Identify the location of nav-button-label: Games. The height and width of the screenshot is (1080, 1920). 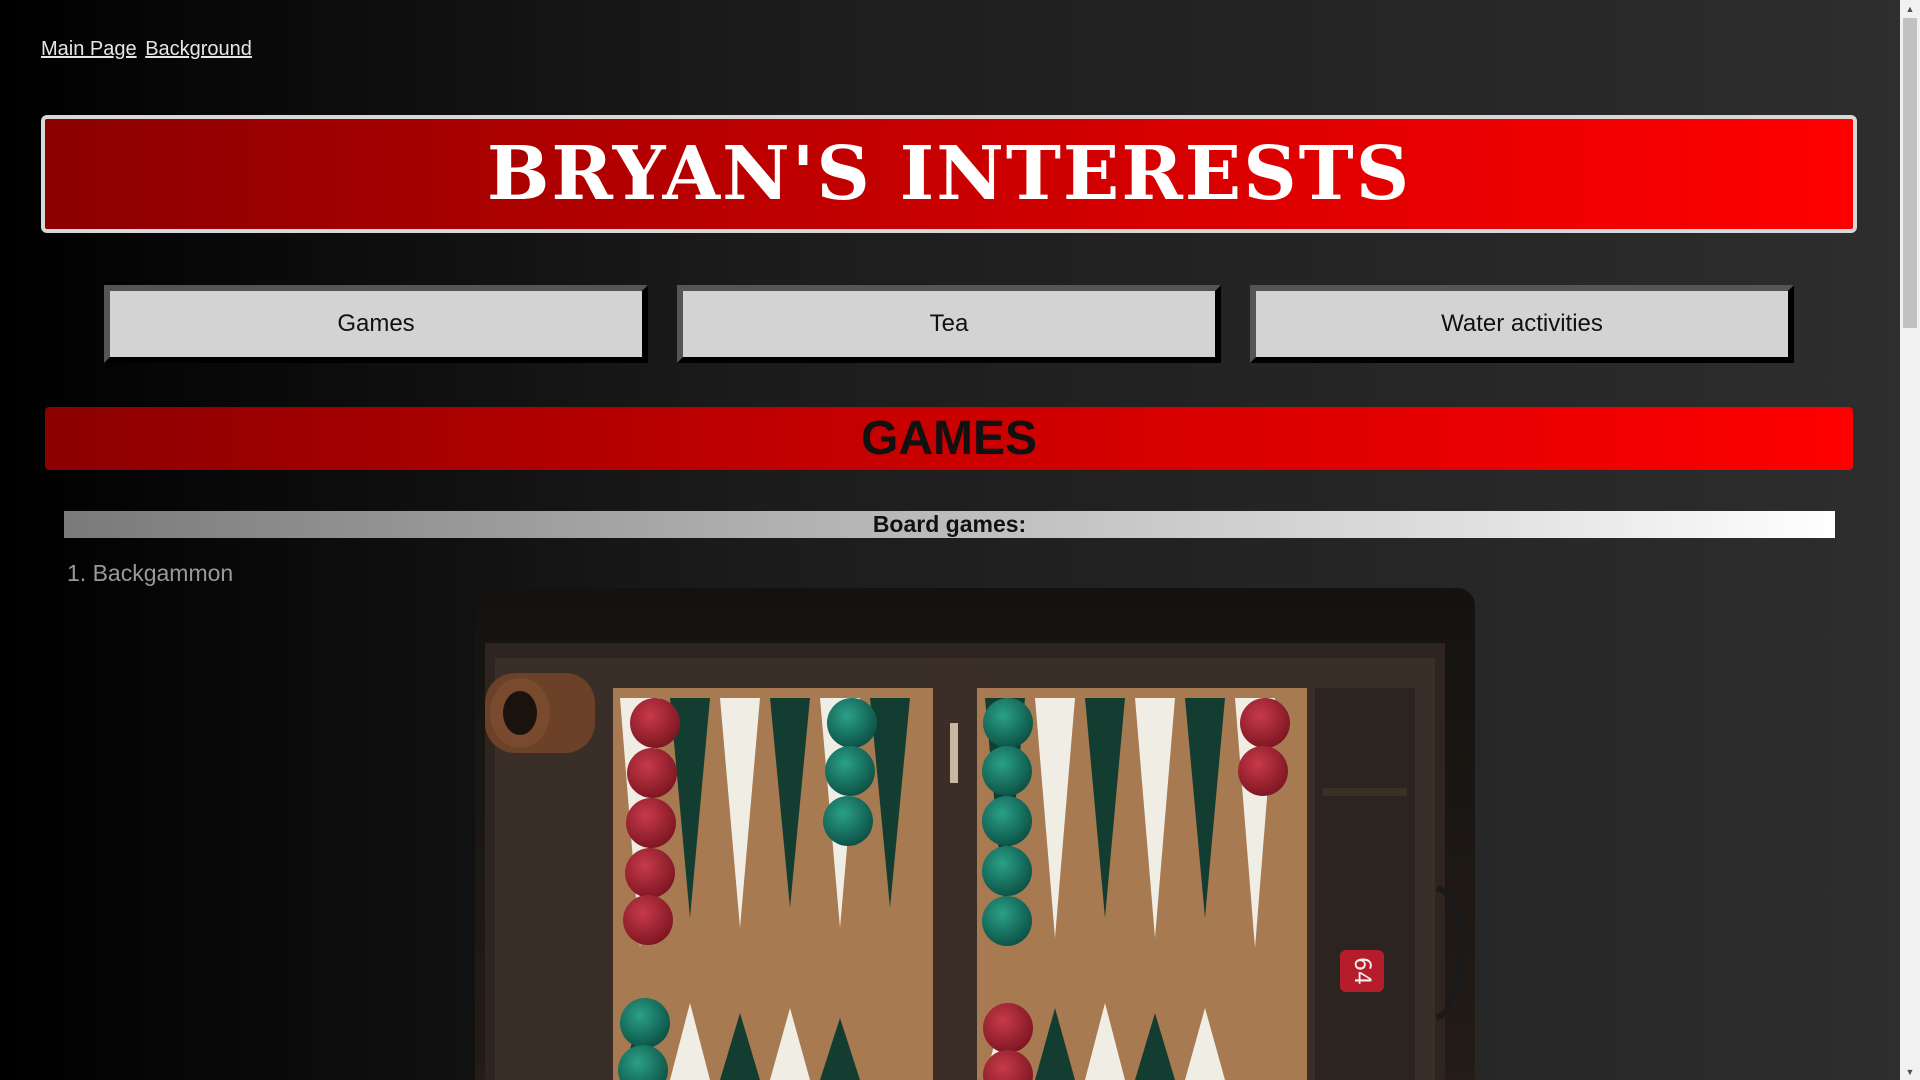
(376, 323).